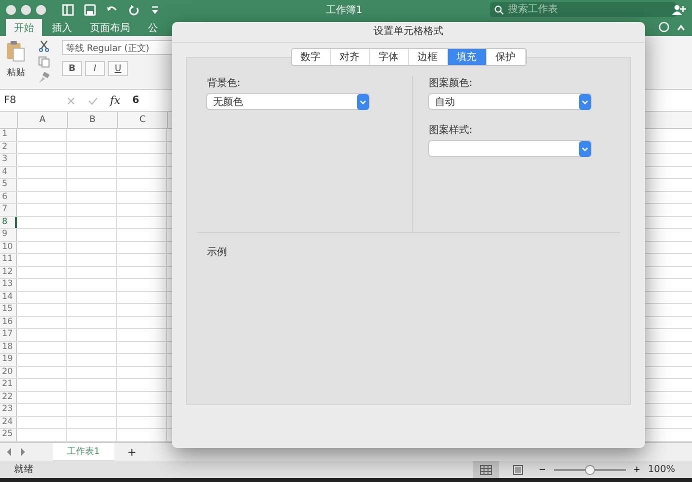 Image resolution: width=692 pixels, height=482 pixels. What do you see at coordinates (542, 470) in the screenshot?
I see `zoom-out-button: −` at bounding box center [542, 470].